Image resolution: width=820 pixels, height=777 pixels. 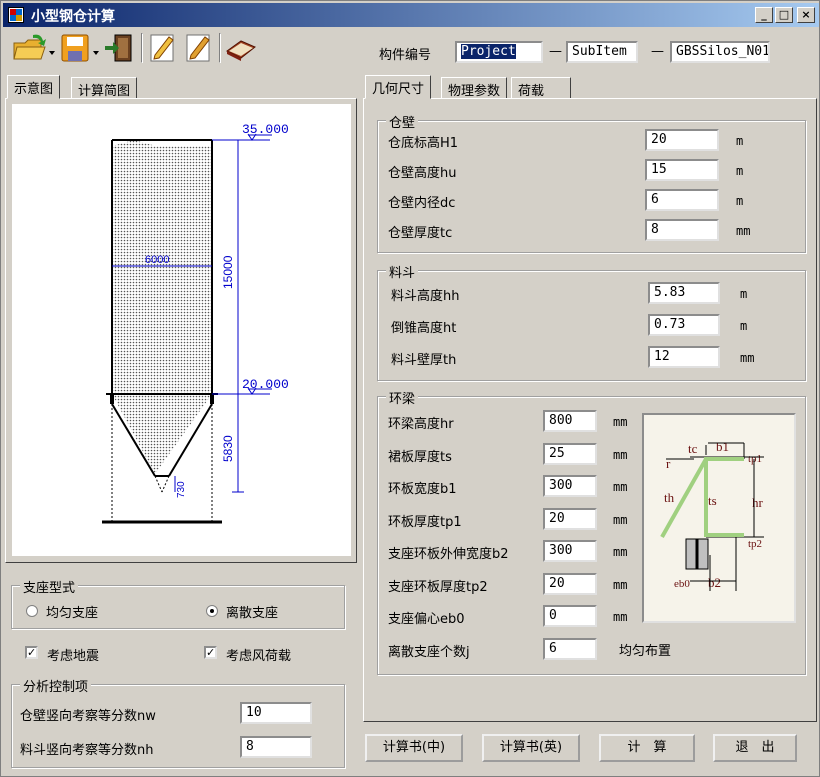 What do you see at coordinates (31, 652) in the screenshot?
I see `seismic-checkbox: ✓` at bounding box center [31, 652].